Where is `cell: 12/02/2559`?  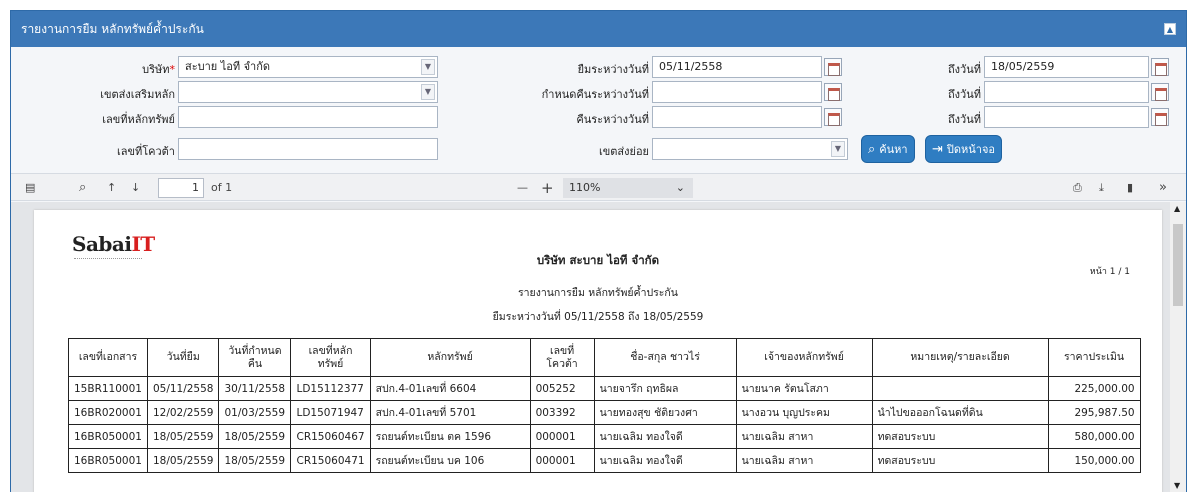
cell: 12/02/2559 is located at coordinates (183, 412).